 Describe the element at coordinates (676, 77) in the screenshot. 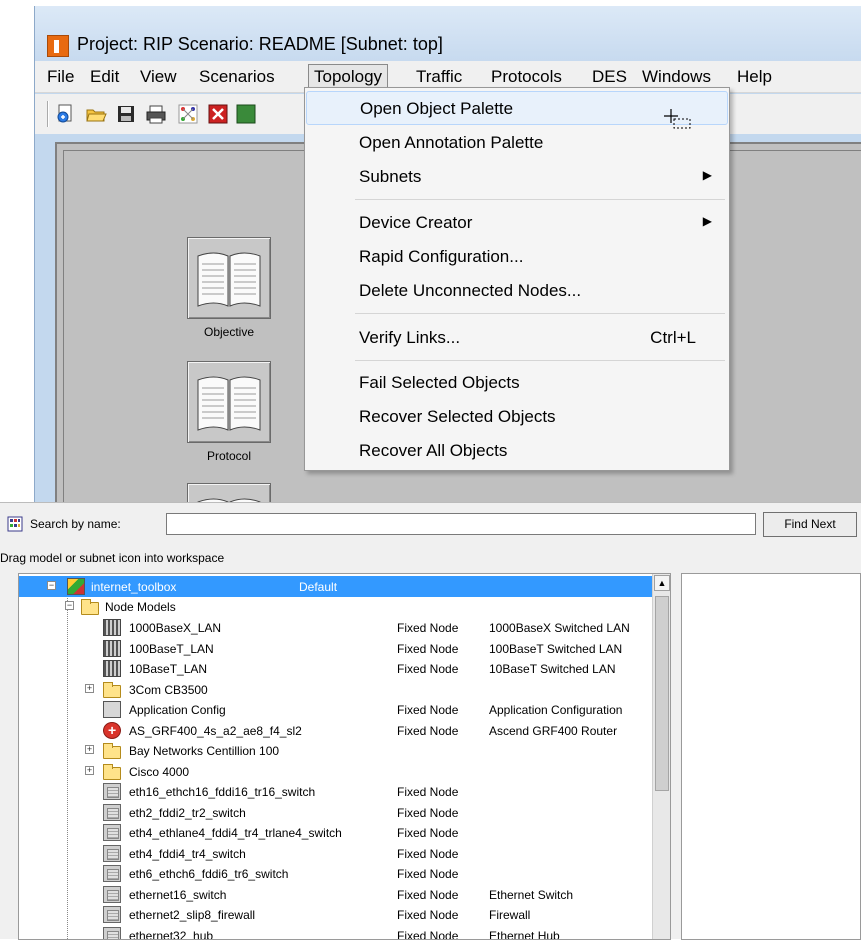

I see `menu-windows: Windows` at that location.